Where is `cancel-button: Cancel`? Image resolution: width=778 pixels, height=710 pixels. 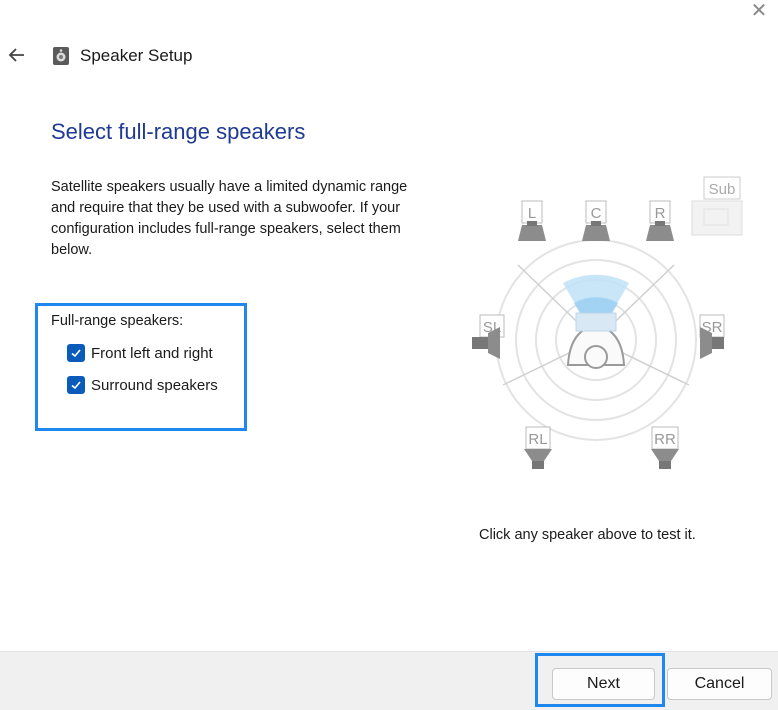
cancel-button: Cancel is located at coordinates (719, 684).